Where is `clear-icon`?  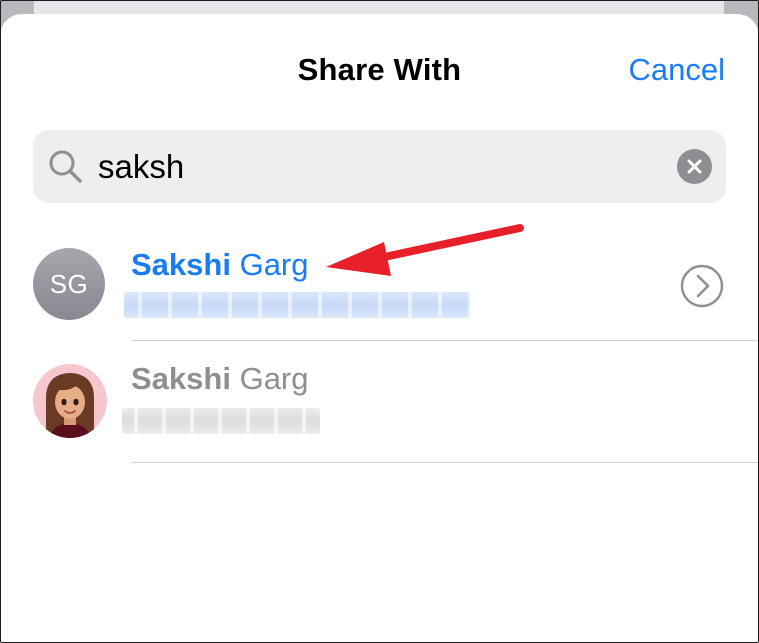
clear-icon is located at coordinates (694, 166).